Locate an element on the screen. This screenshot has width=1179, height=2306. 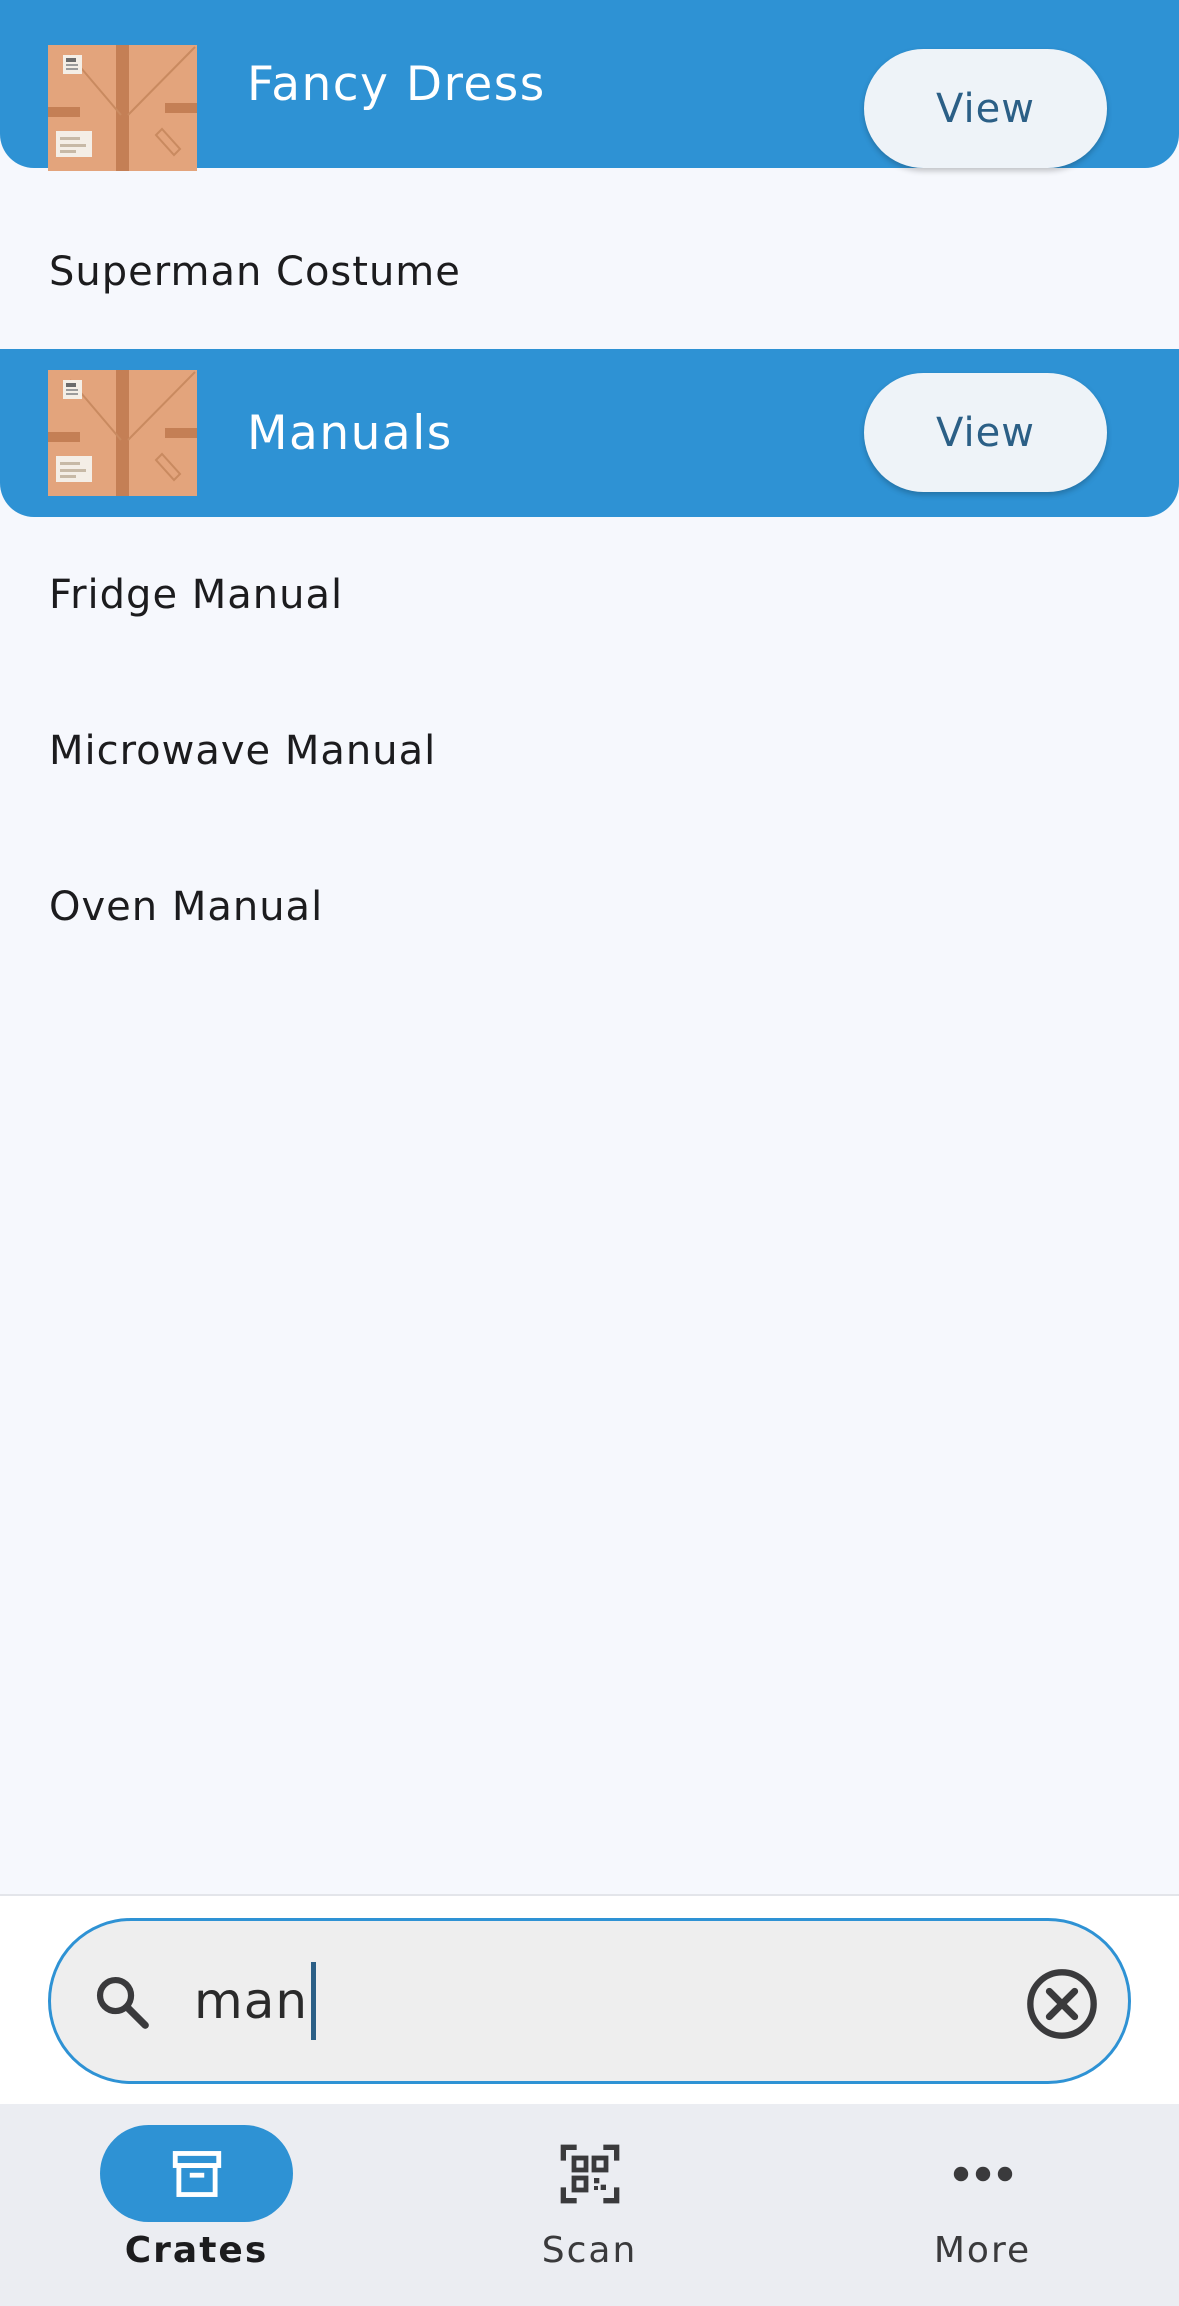
list-item: Superman Costume is located at coordinates (589, 272).